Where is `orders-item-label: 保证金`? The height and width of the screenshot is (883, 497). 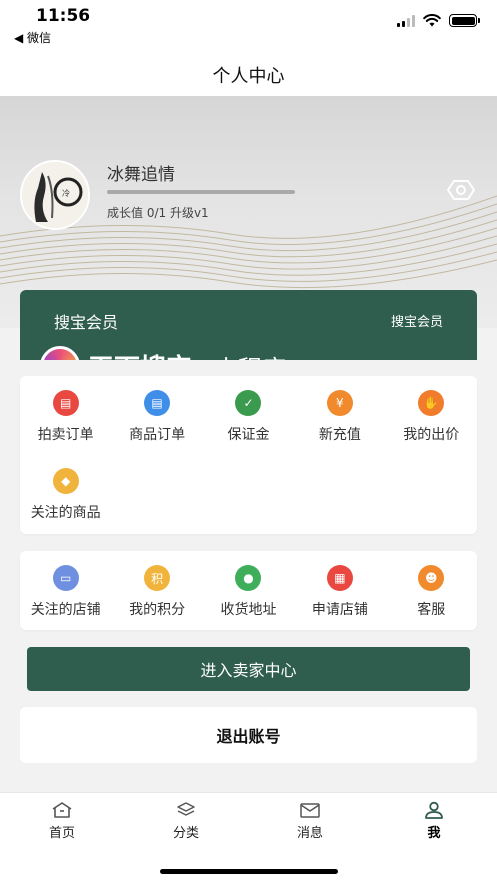 orders-item-label: 保证金 is located at coordinates (248, 435).